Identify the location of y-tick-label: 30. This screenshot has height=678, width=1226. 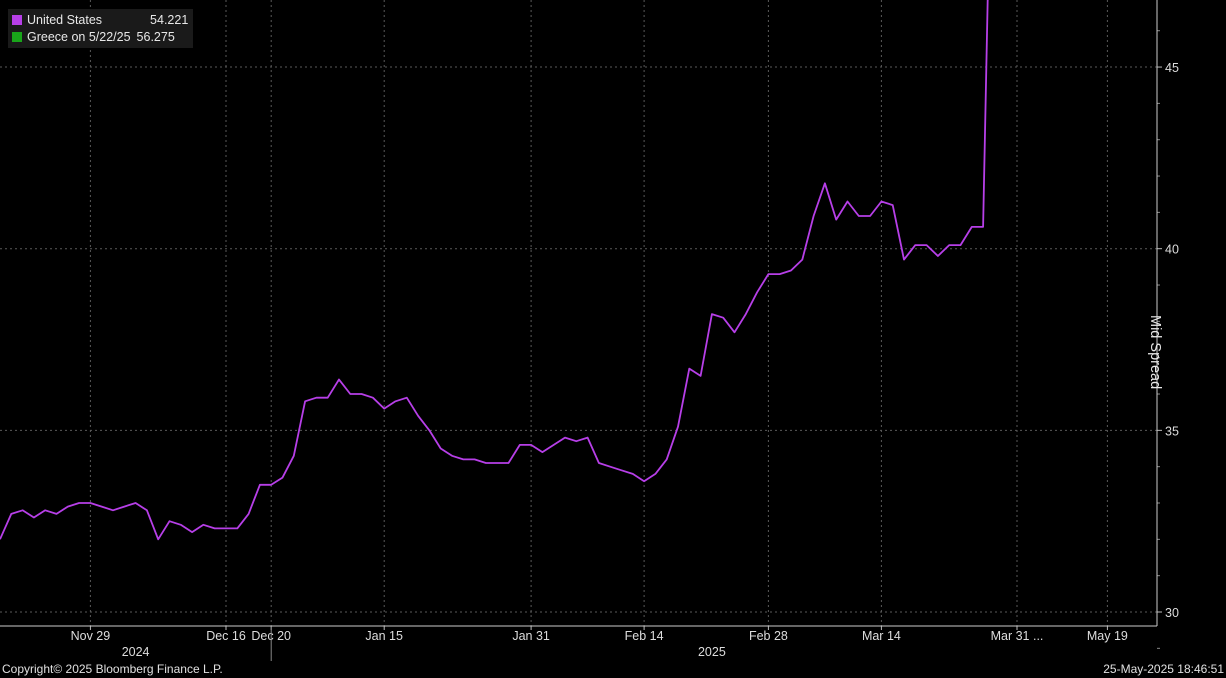
(1172, 613).